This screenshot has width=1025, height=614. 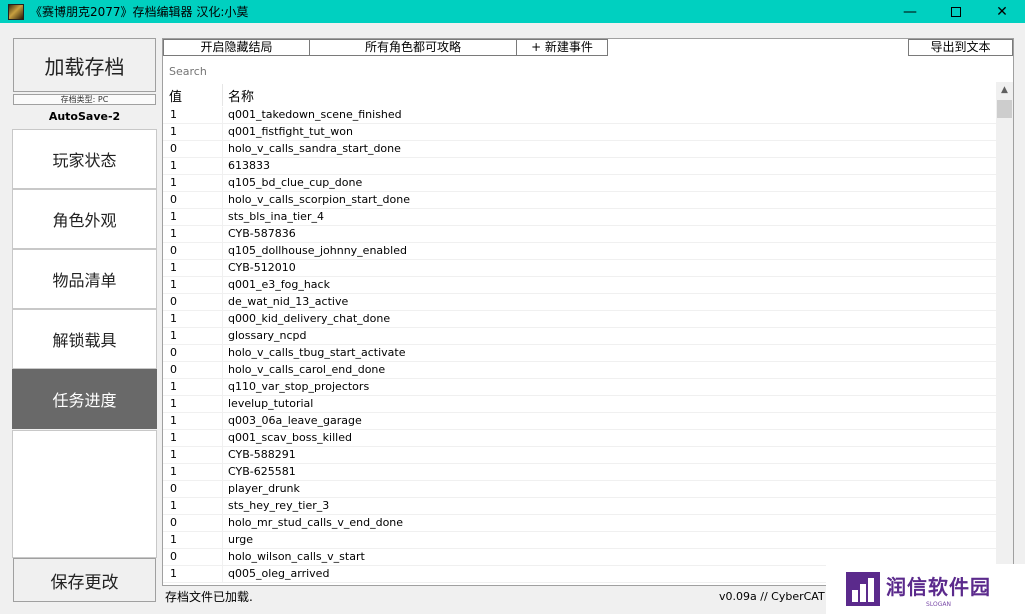 What do you see at coordinates (84, 339) in the screenshot?
I see `nav-vehicles: 解锁载具` at bounding box center [84, 339].